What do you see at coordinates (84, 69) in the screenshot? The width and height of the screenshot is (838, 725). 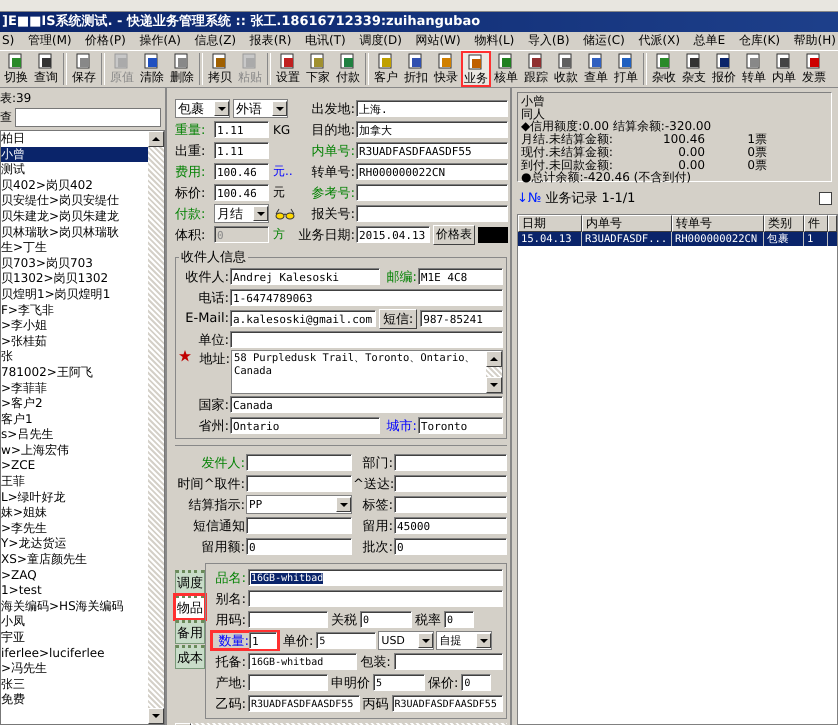 I see `toolbar-button: 保存` at bounding box center [84, 69].